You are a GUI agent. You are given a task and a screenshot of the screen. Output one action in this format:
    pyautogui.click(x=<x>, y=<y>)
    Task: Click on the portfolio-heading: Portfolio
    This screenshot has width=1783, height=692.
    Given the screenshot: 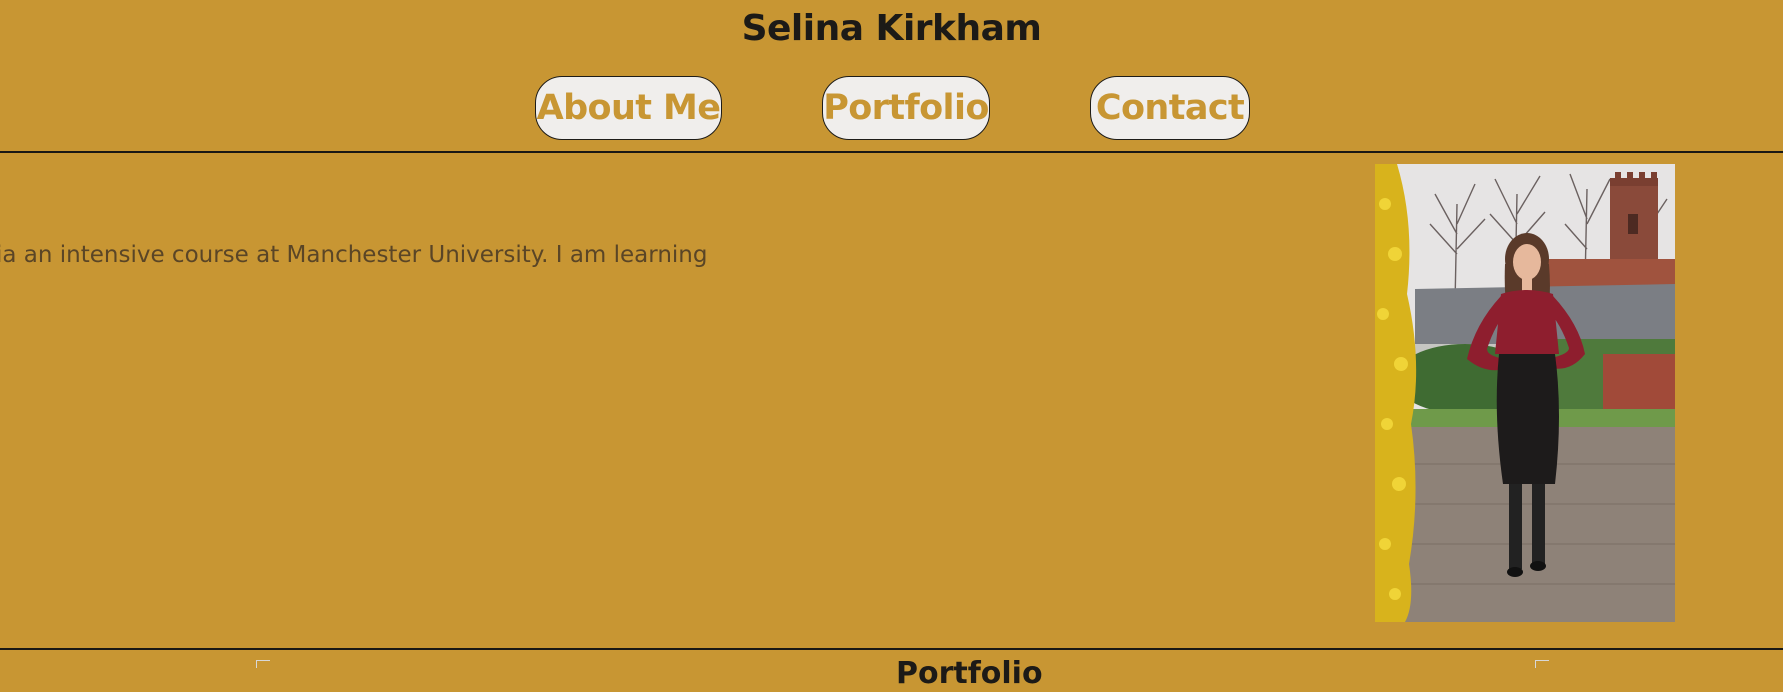 What is the action you would take?
    pyautogui.click(x=969, y=673)
    